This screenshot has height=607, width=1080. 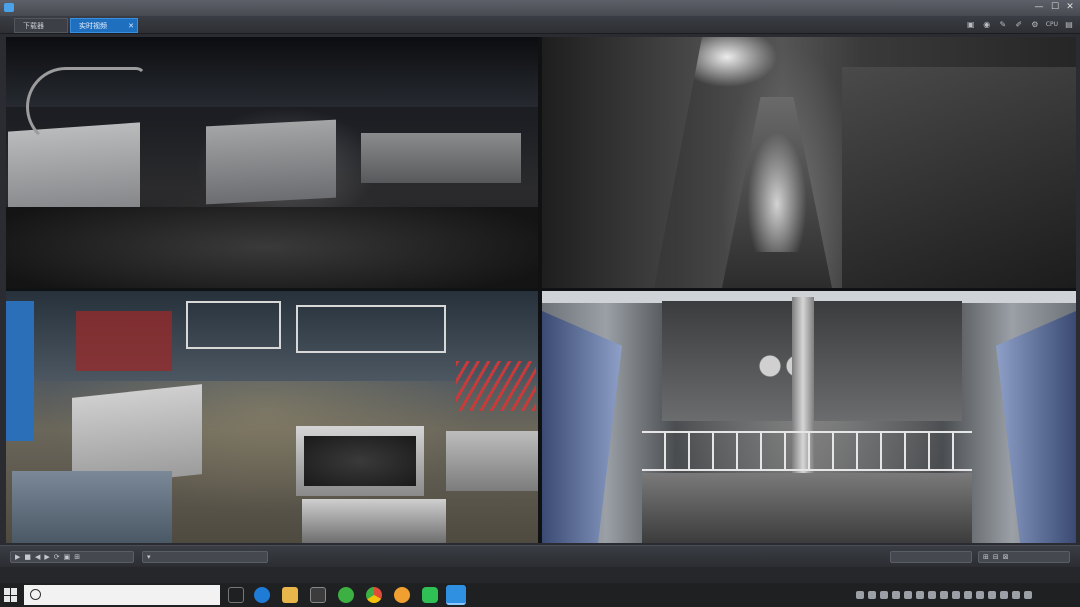 I want to click on layout-controls: ⊞ ⊟ ⊠, so click(x=1024, y=557).